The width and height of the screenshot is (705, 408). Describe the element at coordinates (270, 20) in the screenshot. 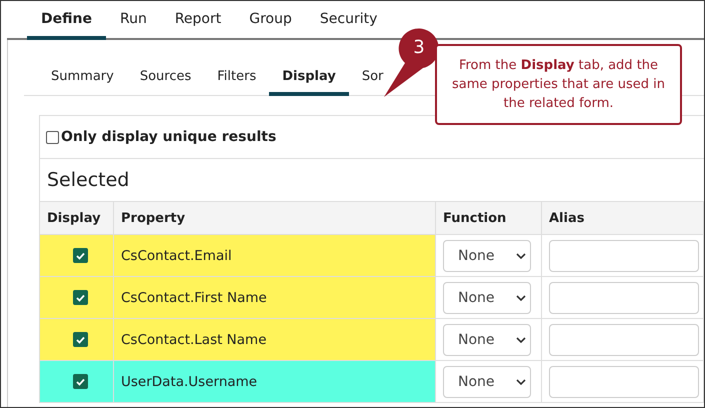

I see `main-tab: Group` at that location.